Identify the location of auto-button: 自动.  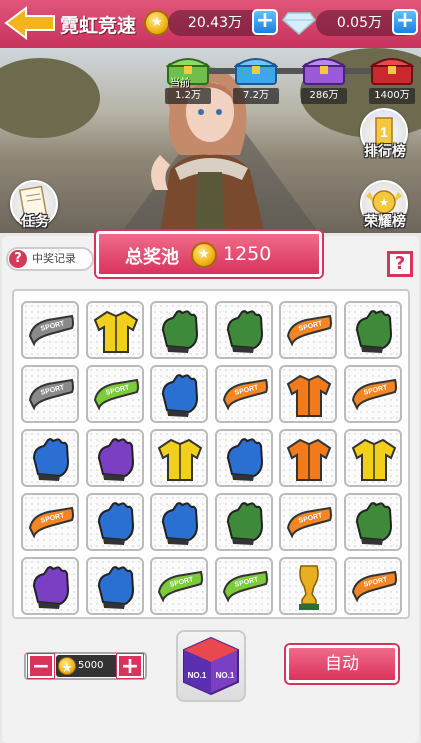
(342, 664).